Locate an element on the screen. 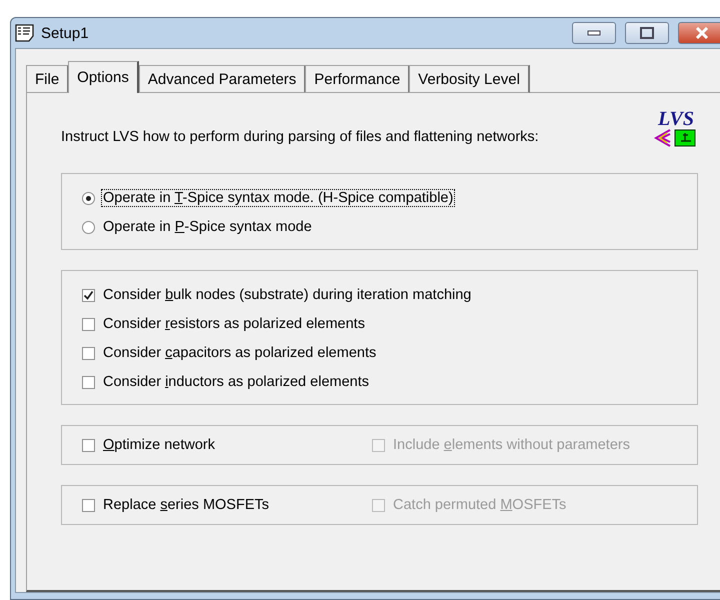  option-label: Consider inductors as polarized elements is located at coordinates (236, 382).